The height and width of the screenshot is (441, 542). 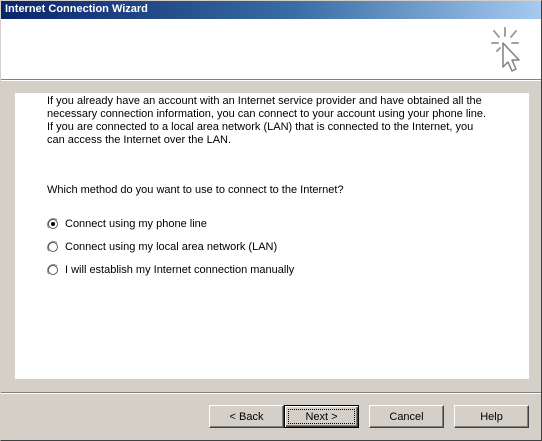 I want to click on option-phone-line: Connect using my phone line, so click(x=127, y=224).